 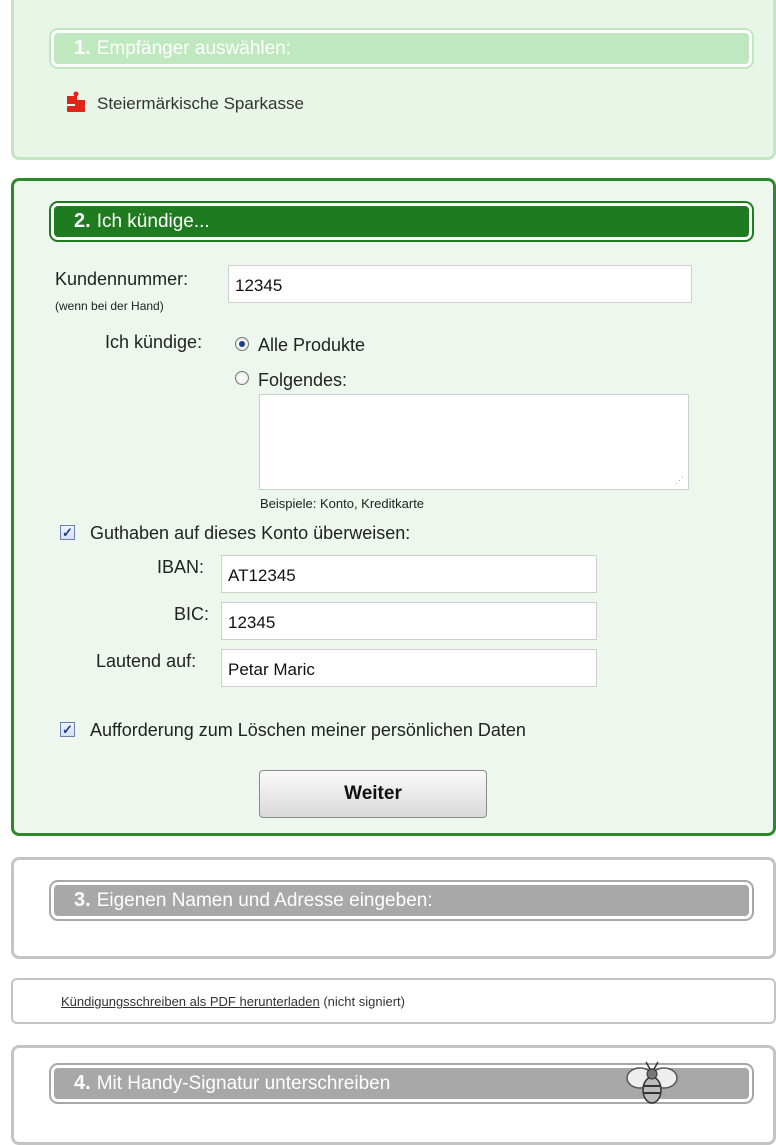 I want to click on step2-number: 2., so click(x=82, y=221).